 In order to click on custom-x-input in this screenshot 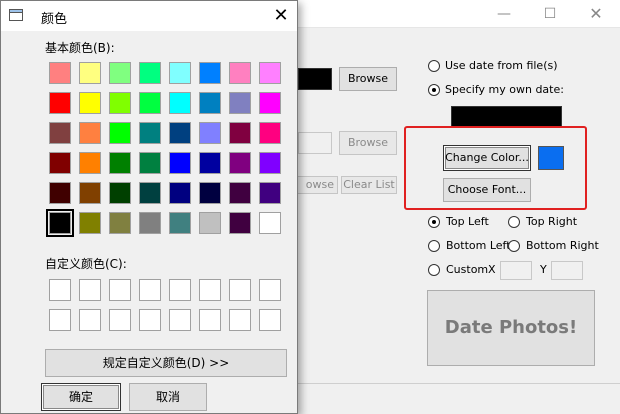, I will do `click(516, 270)`.